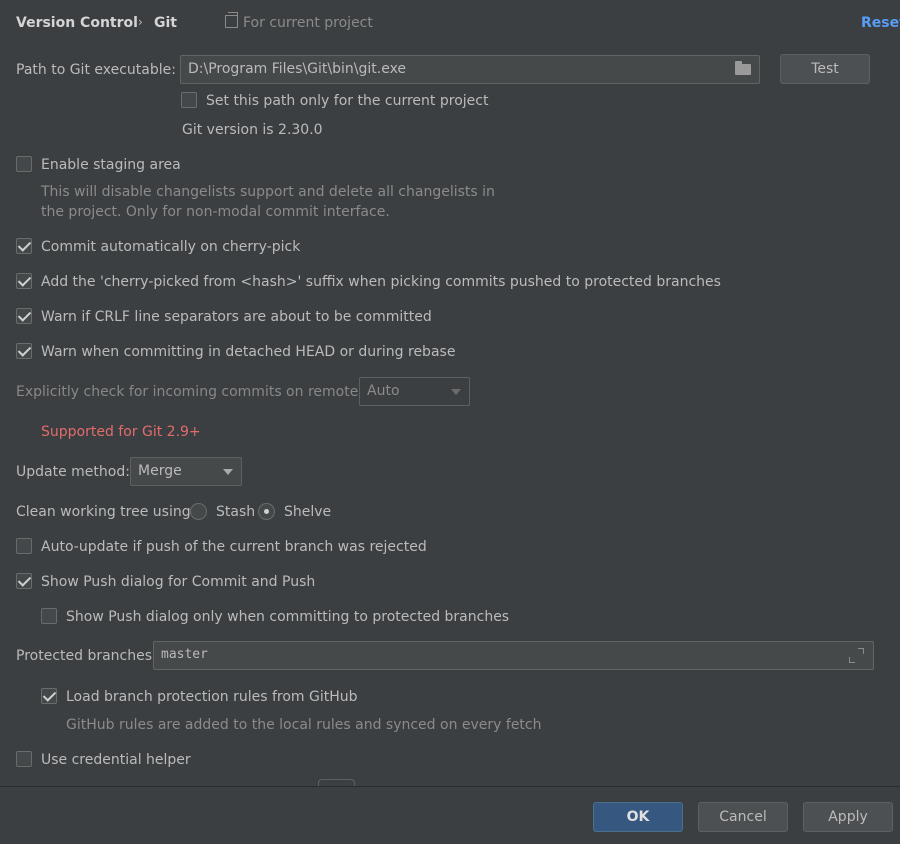  I want to click on staging-area-label: Enable staging area, so click(111, 165).